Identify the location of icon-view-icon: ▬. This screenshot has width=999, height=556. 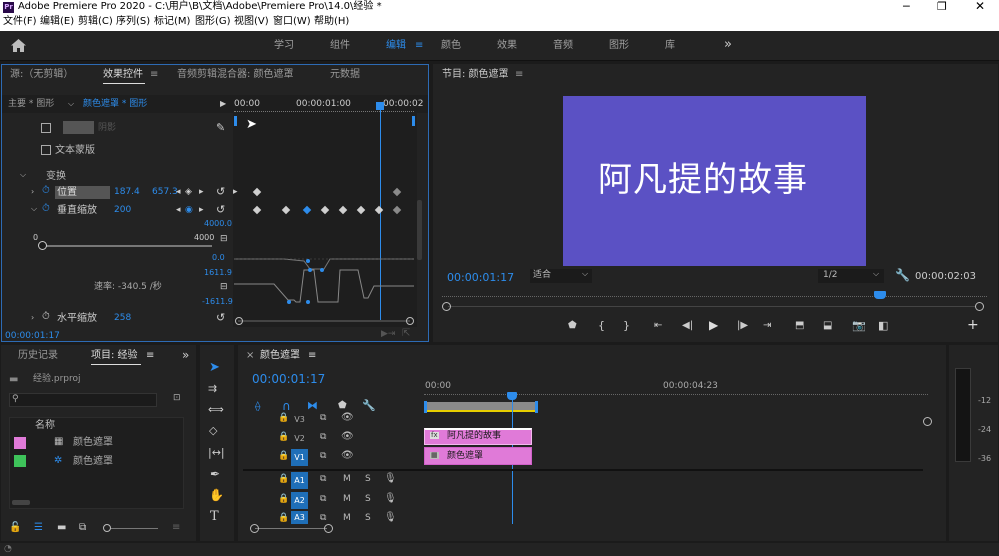
(61, 528).